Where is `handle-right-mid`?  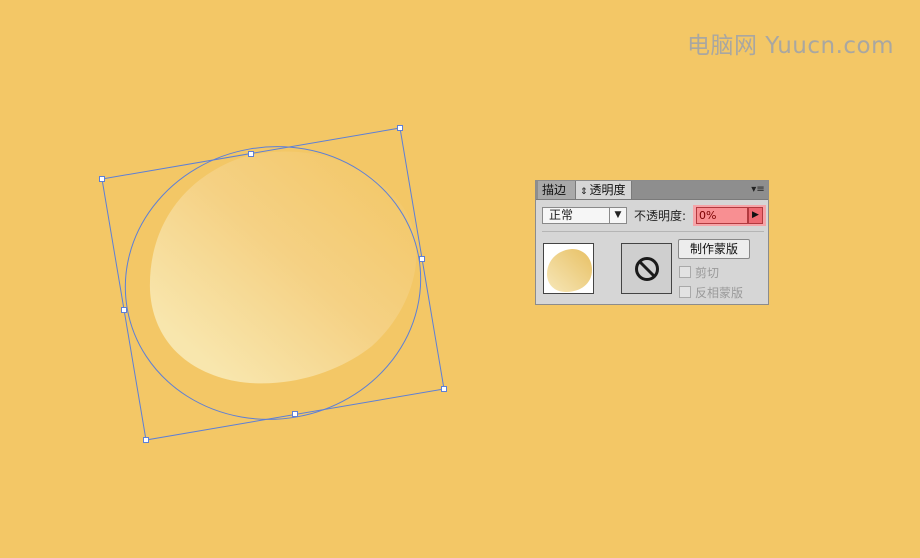 handle-right-mid is located at coordinates (422, 259).